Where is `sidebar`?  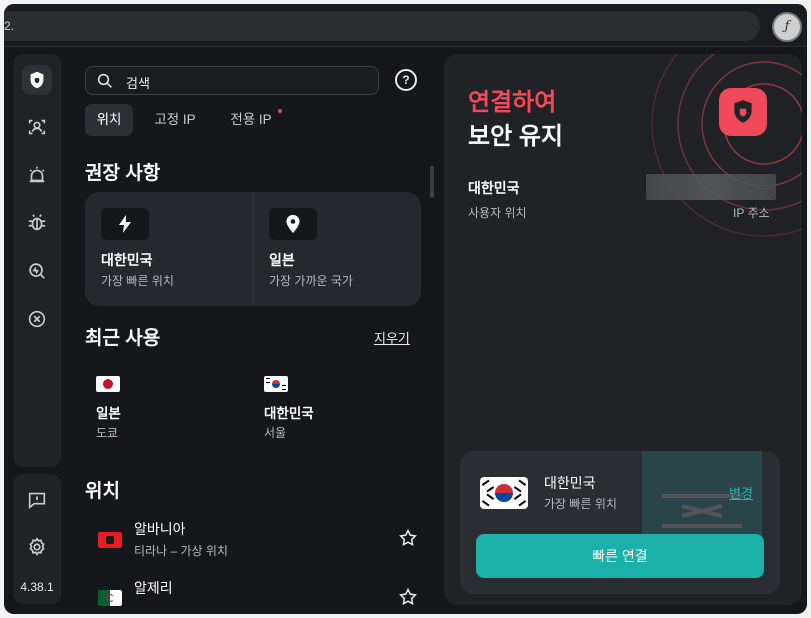 sidebar is located at coordinates (37, 260).